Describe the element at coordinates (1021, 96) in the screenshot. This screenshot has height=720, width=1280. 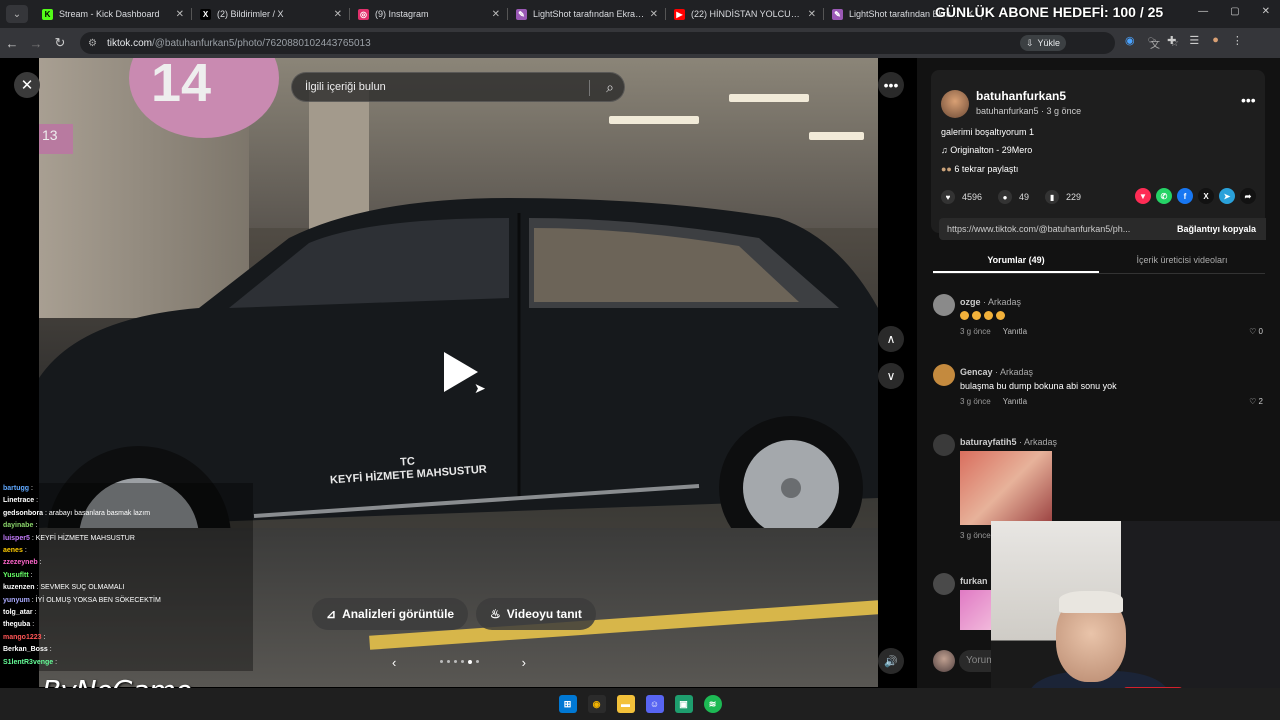
I see `author-username: batuhanfurkan5` at that location.